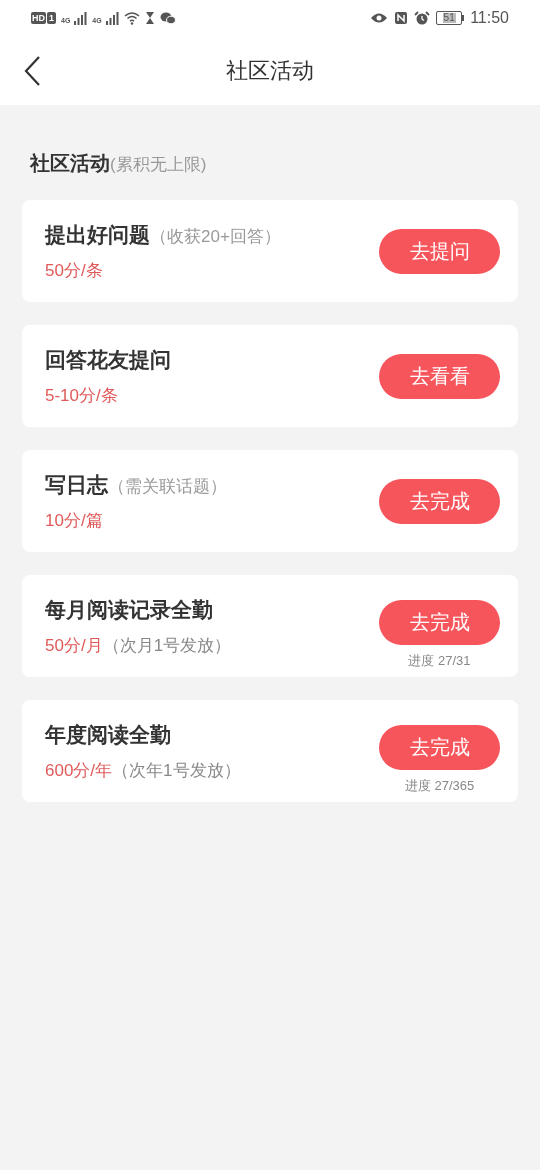  What do you see at coordinates (51, 18) in the screenshot?
I see `sim-label: 1` at bounding box center [51, 18].